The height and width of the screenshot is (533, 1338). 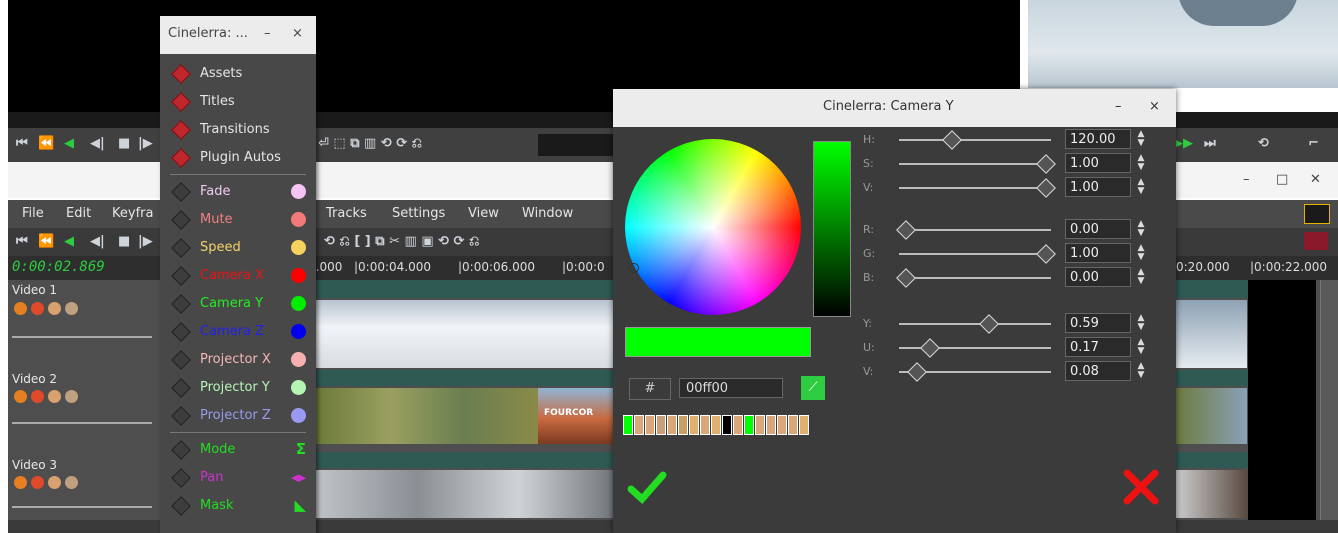 I want to click on edit-tools-icons: ⏎ ⬚ ⧉ ▥ ⟲ ⟳ ⎌, so click(x=370, y=143).